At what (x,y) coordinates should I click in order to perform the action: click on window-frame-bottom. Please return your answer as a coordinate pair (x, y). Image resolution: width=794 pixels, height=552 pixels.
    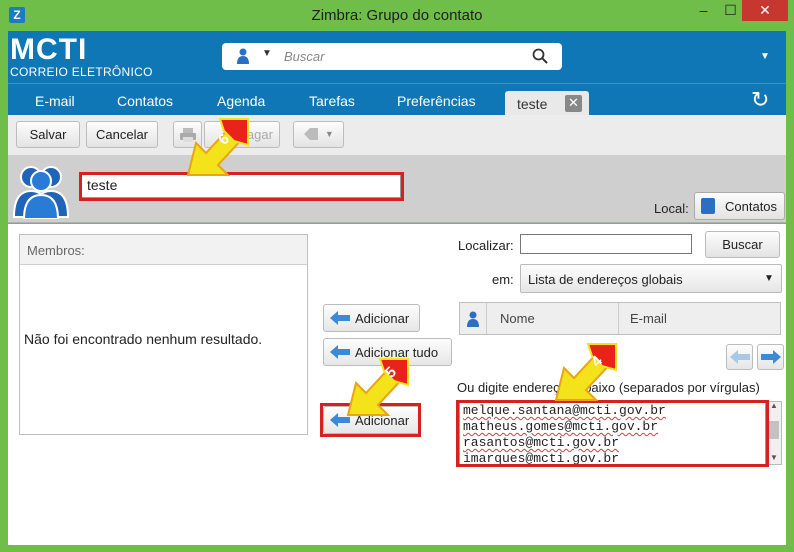
    Looking at the image, I should click on (397, 548).